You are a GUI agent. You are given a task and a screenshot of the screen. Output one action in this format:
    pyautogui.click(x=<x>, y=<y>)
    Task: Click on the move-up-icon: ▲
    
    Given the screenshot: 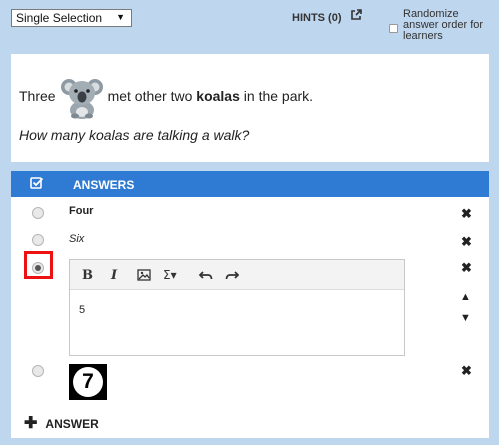 What is the action you would take?
    pyautogui.click(x=465, y=297)
    